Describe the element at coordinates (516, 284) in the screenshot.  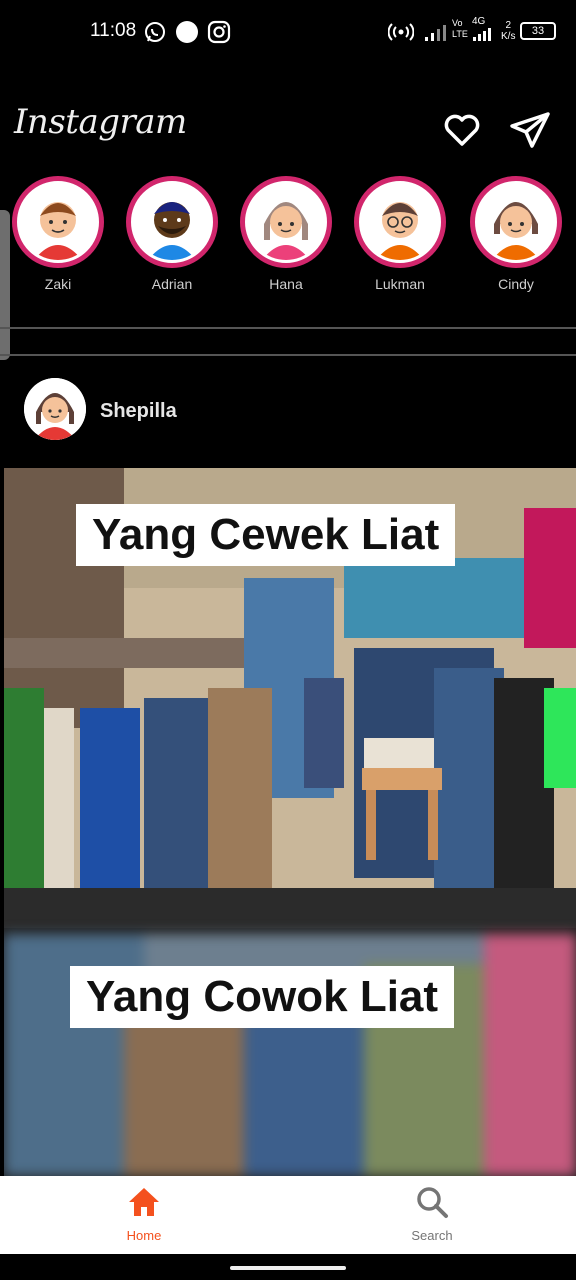
I see `story-name: Cindy` at that location.